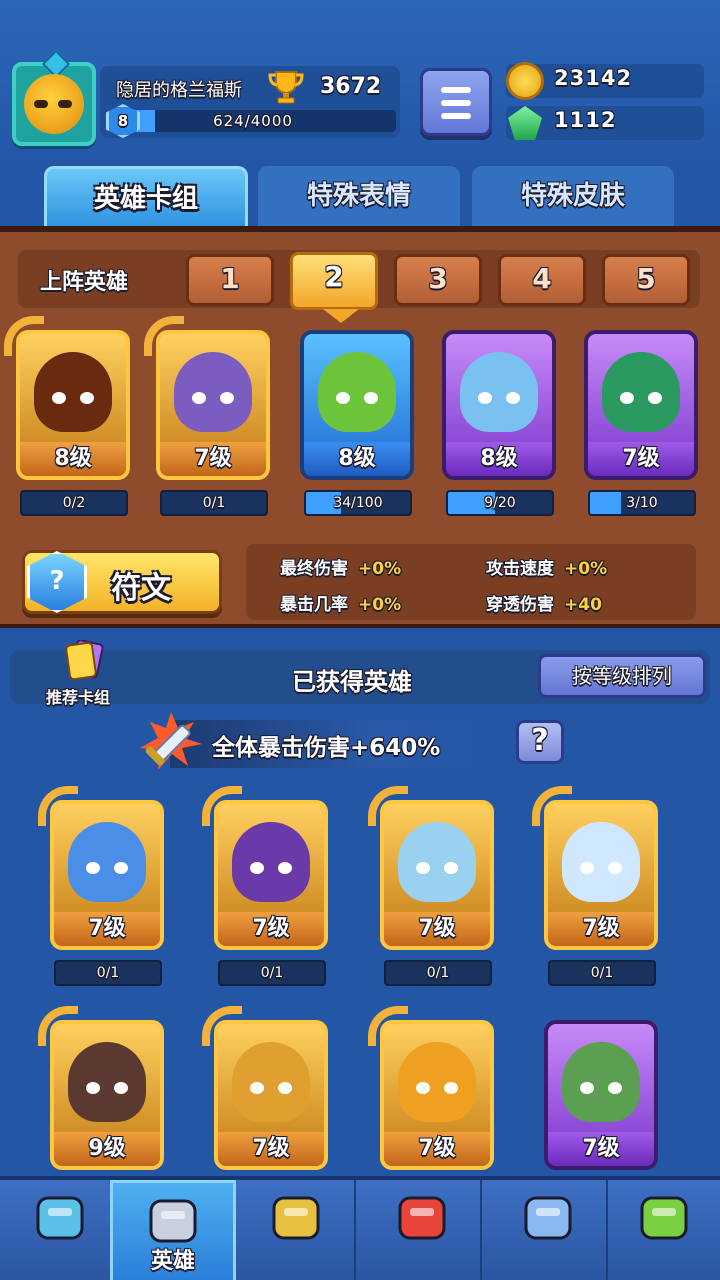  What do you see at coordinates (286, 87) in the screenshot?
I see `trophy-icon` at bounding box center [286, 87].